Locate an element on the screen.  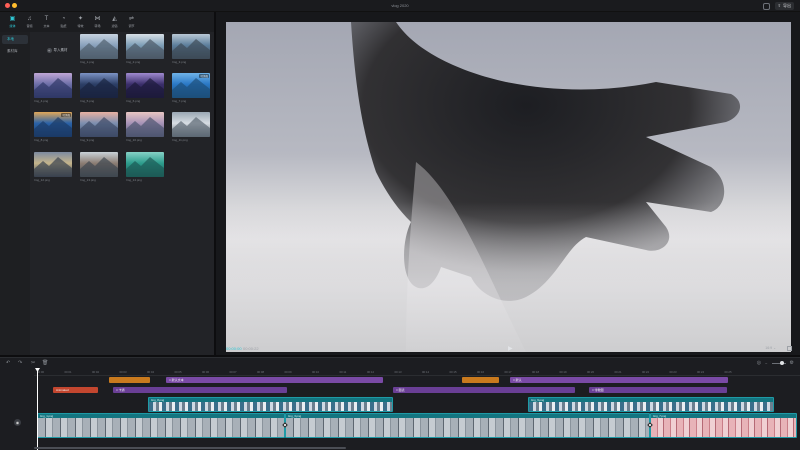
side-nav-item-0: 本地 is located at coordinates (15, 39).